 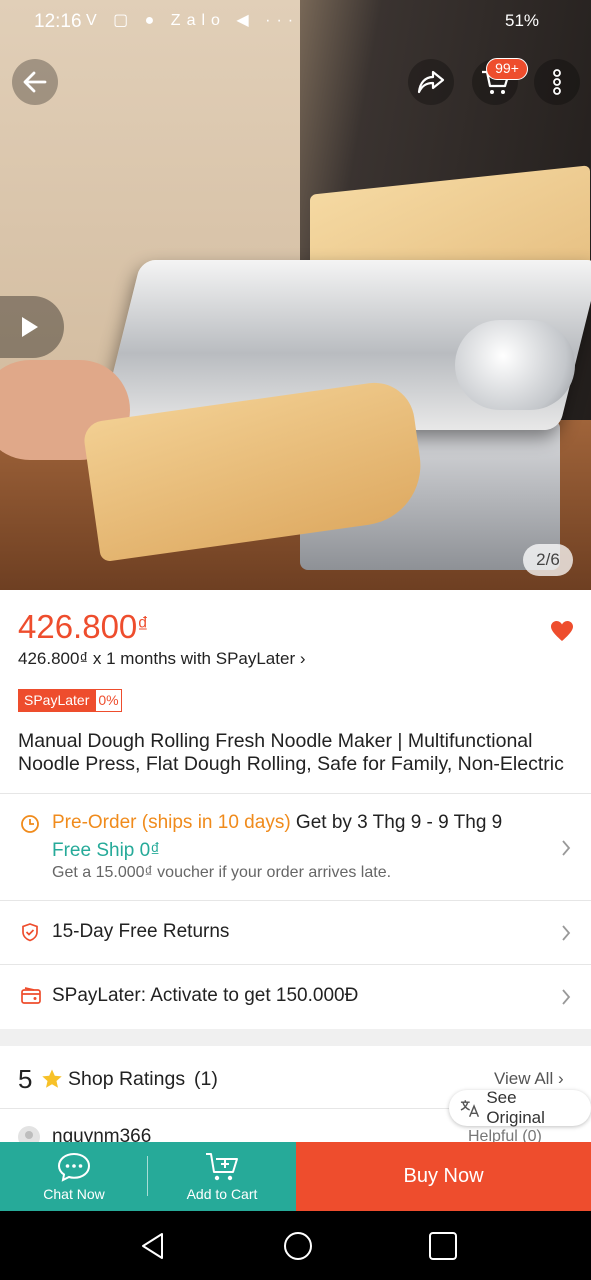 I want to click on chat-now-label: Chat Now, so click(x=74, y=1194).